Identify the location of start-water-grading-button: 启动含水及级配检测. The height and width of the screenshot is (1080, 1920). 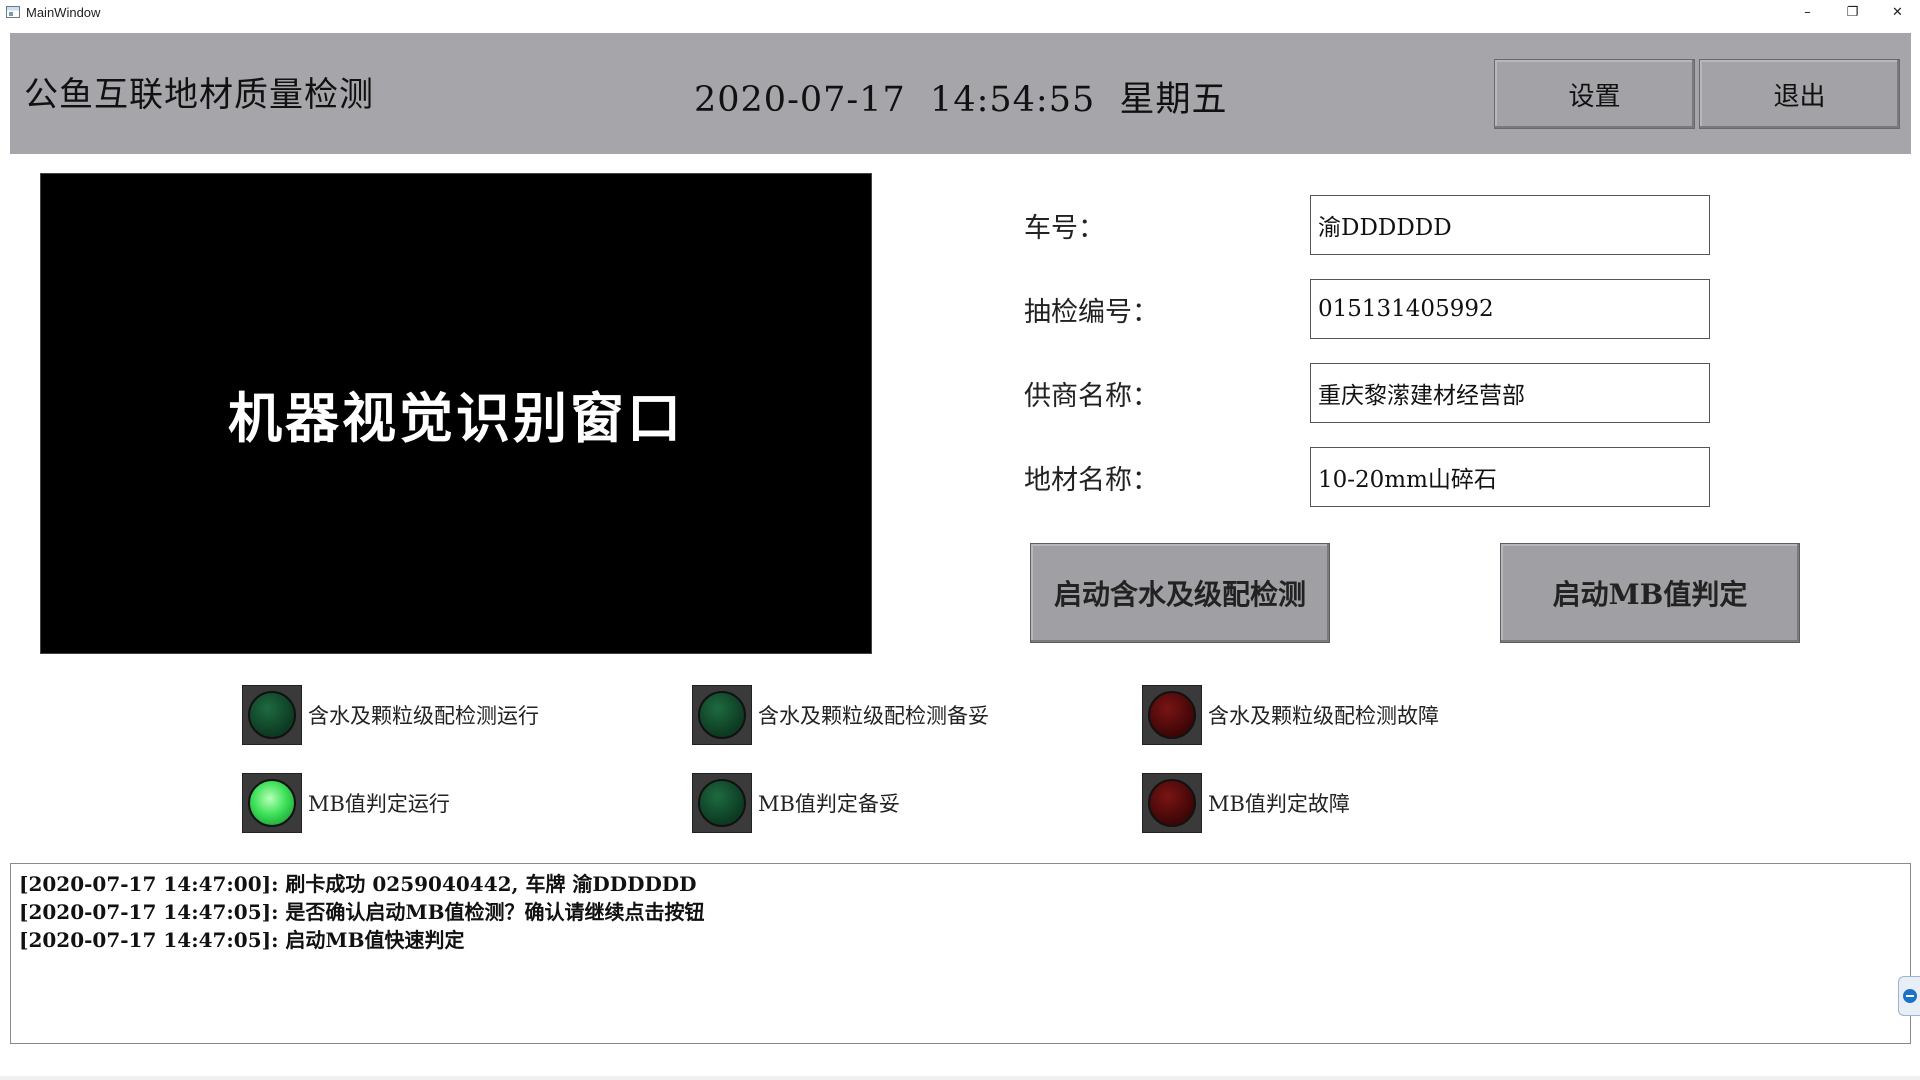
(1180, 593).